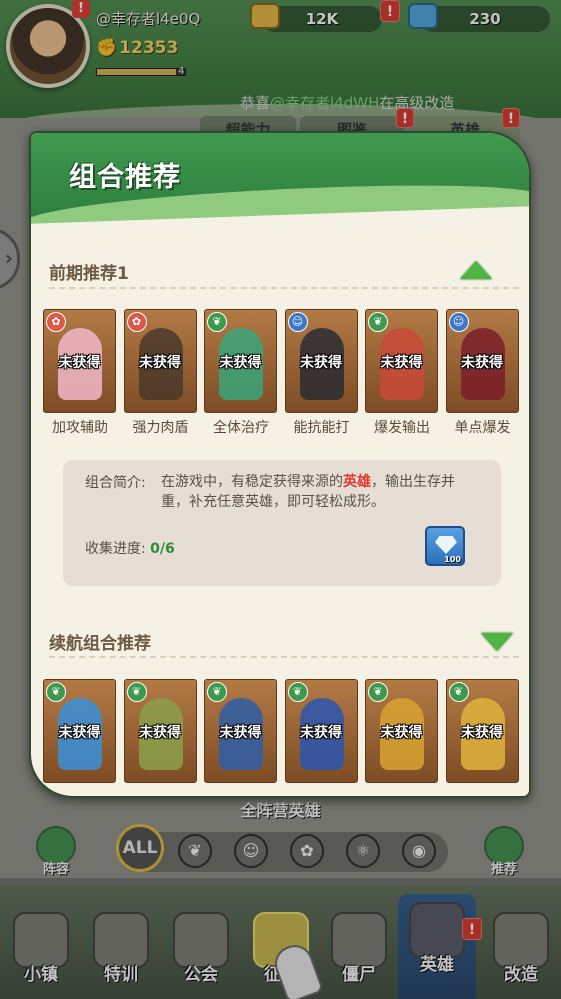  I want to click on reward-gem-item: 100, so click(445, 546).